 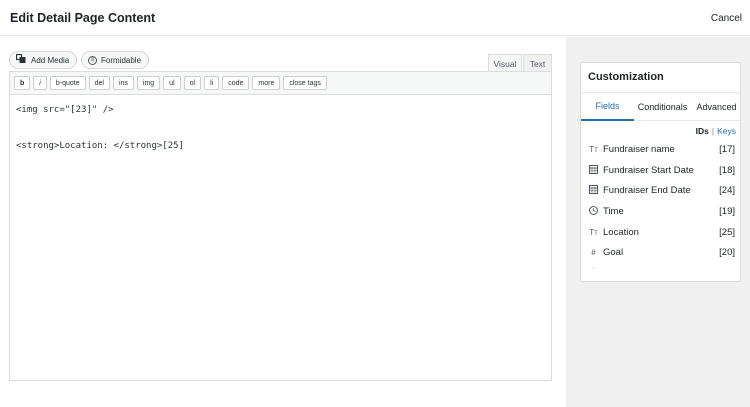 I want to click on qt-ins-button: ins, so click(x=123, y=83).